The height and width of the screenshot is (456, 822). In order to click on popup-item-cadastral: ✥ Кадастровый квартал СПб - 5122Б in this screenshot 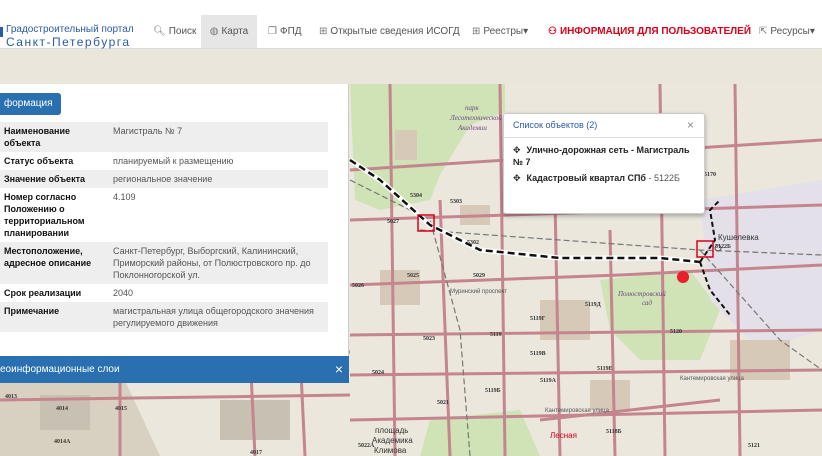, I will do `click(605, 178)`.